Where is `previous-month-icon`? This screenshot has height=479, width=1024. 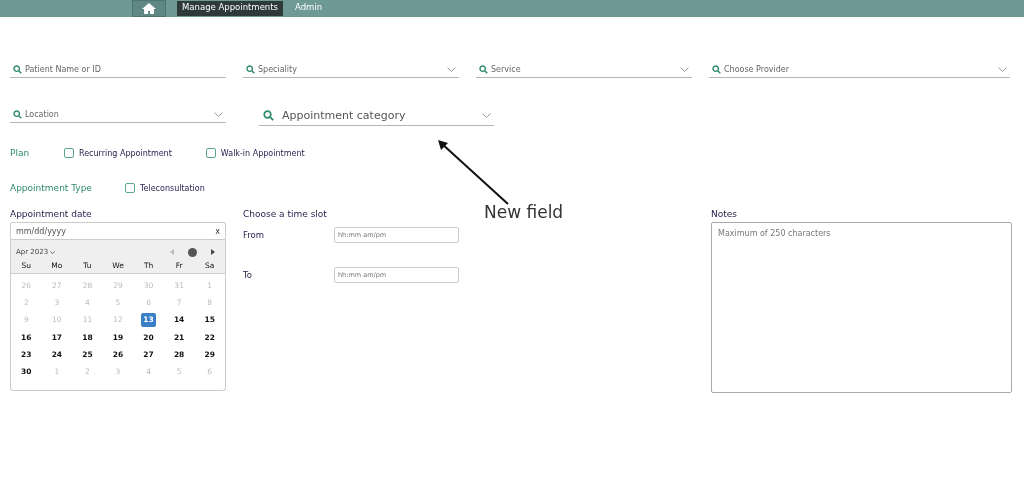
previous-month-icon is located at coordinates (172, 252).